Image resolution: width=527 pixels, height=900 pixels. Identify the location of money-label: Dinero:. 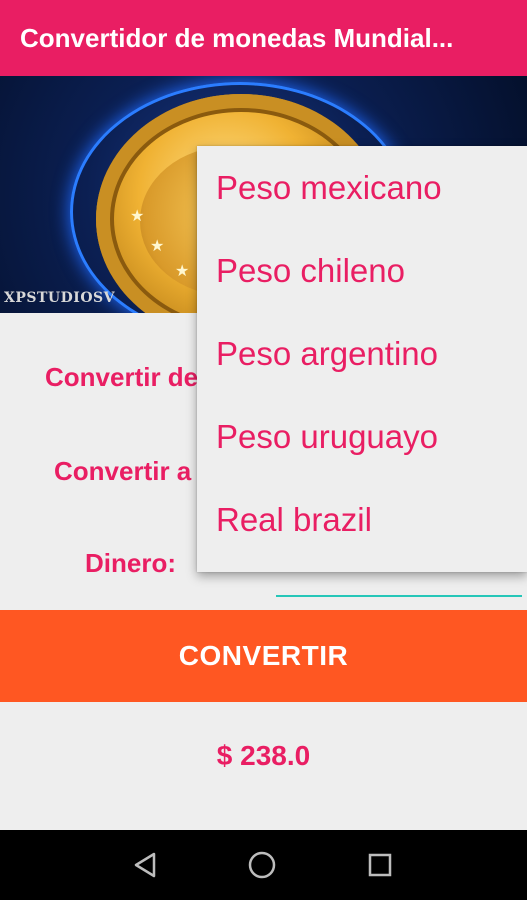
(130, 563).